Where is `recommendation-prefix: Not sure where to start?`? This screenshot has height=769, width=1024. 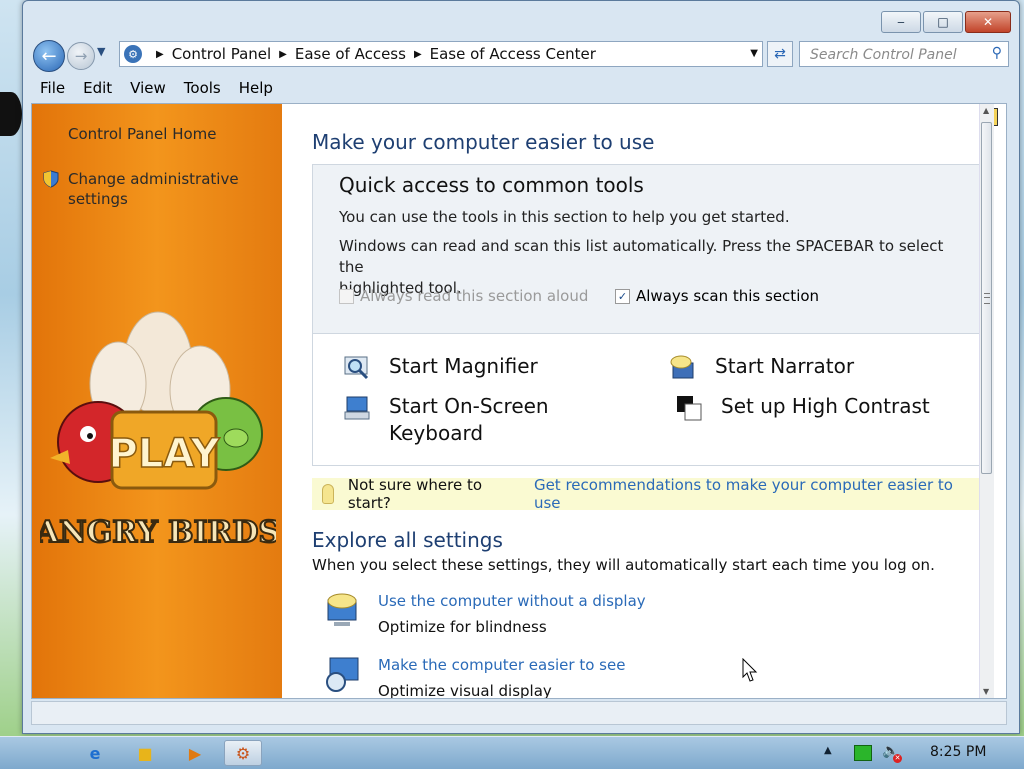 recommendation-prefix: Not sure where to start? is located at coordinates (415, 494).